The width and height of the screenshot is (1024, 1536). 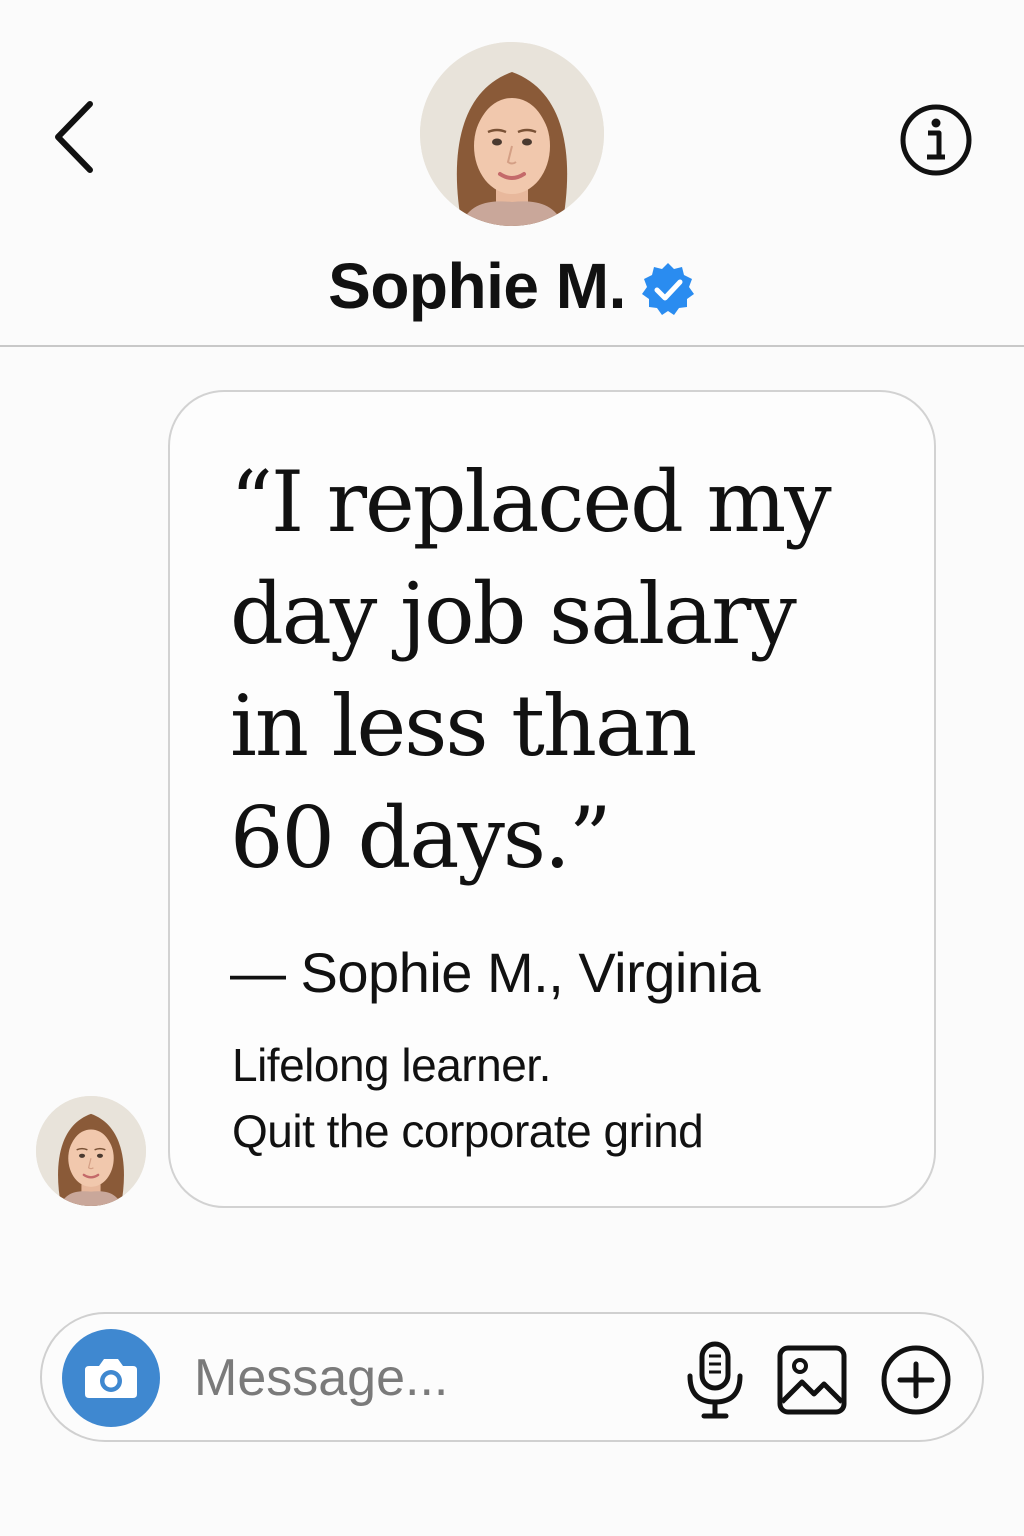 I want to click on microphone-icon, so click(x=715, y=1380).